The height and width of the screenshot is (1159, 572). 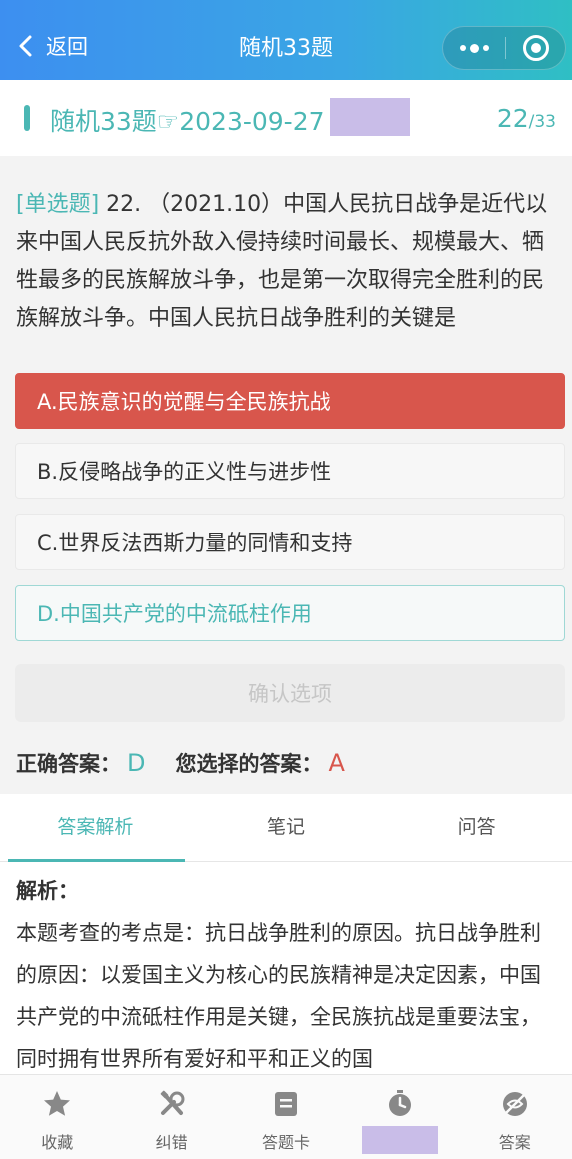 What do you see at coordinates (370, 117) in the screenshot?
I see `redacted-block` at bounding box center [370, 117].